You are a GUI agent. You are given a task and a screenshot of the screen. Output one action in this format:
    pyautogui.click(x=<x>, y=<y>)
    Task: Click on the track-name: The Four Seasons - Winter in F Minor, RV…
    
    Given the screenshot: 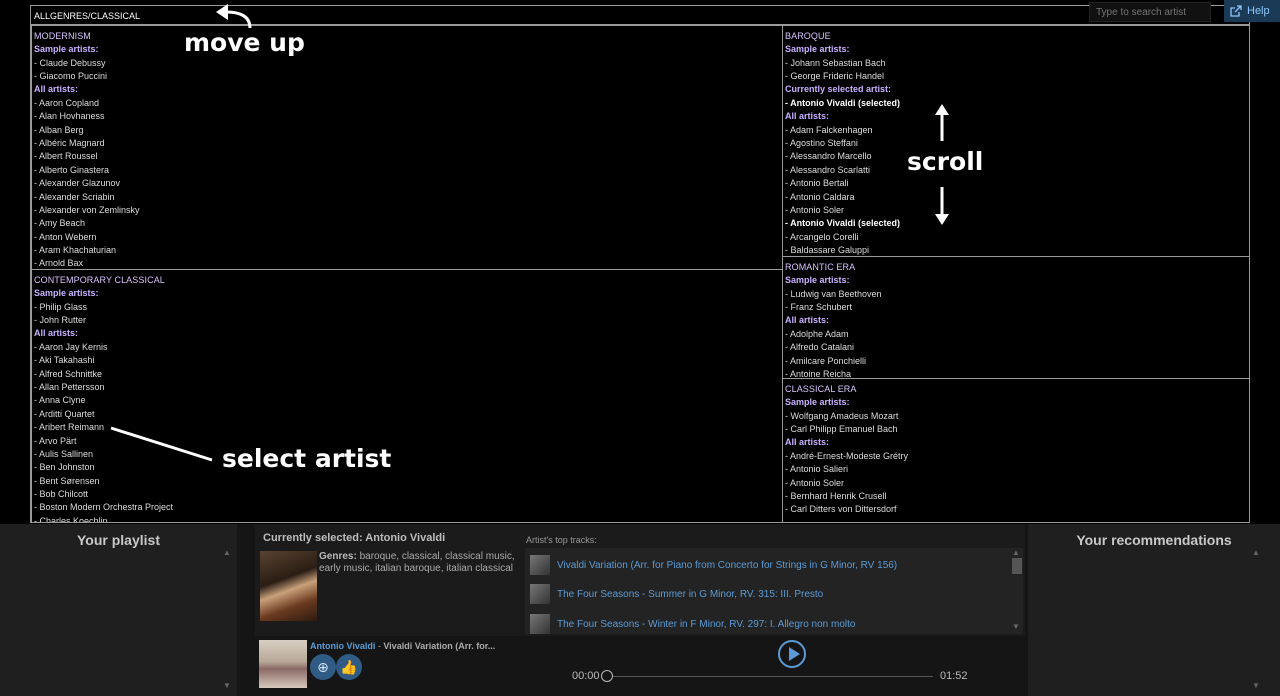 What is the action you would take?
    pyautogui.click(x=706, y=624)
    